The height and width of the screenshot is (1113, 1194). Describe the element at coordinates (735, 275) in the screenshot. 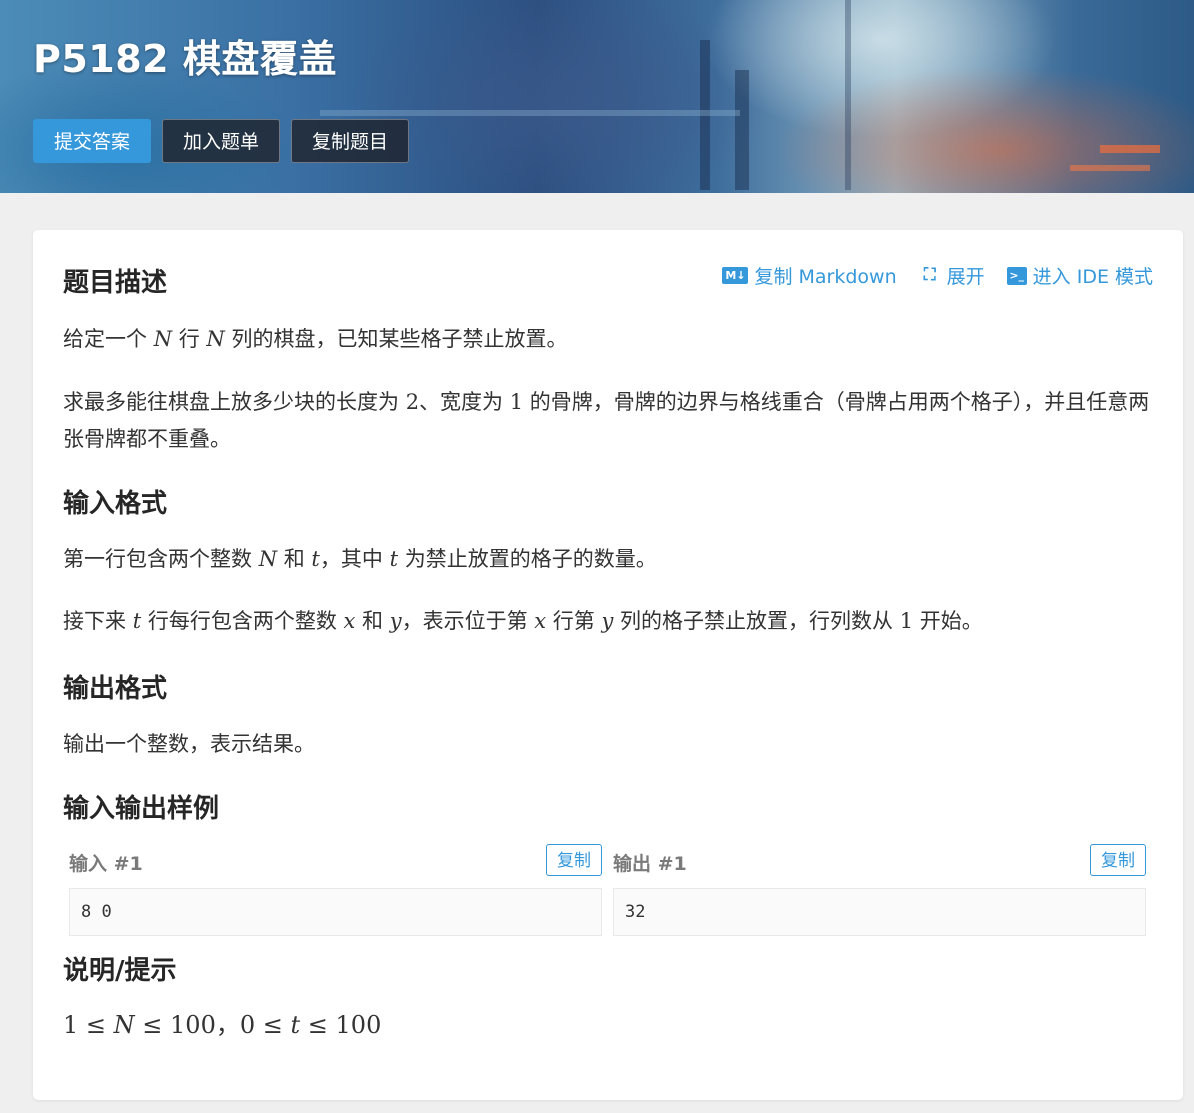

I see `markdown-icon: M↓` at that location.